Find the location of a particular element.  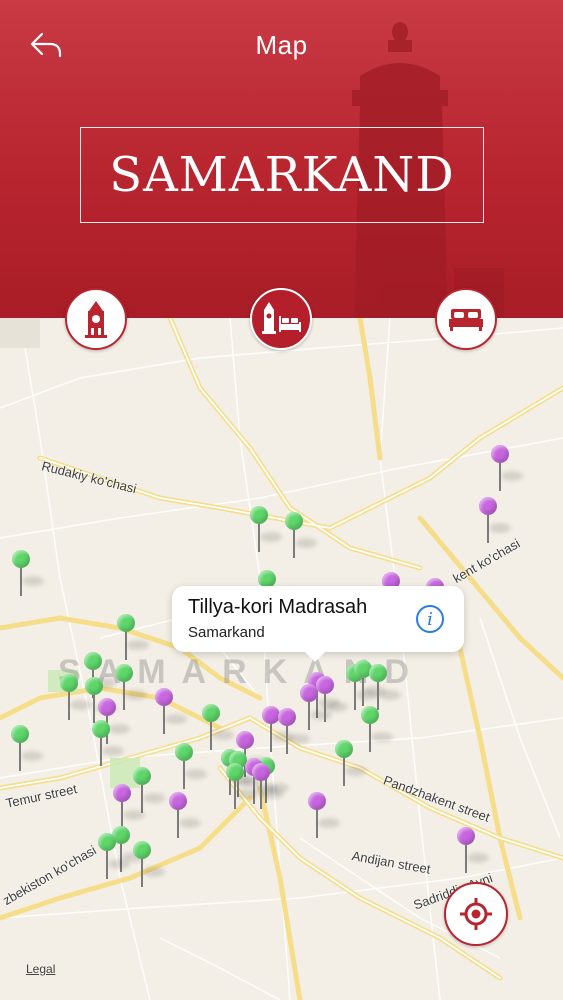

city-title-frame: SAMARKAND is located at coordinates (282, 175).